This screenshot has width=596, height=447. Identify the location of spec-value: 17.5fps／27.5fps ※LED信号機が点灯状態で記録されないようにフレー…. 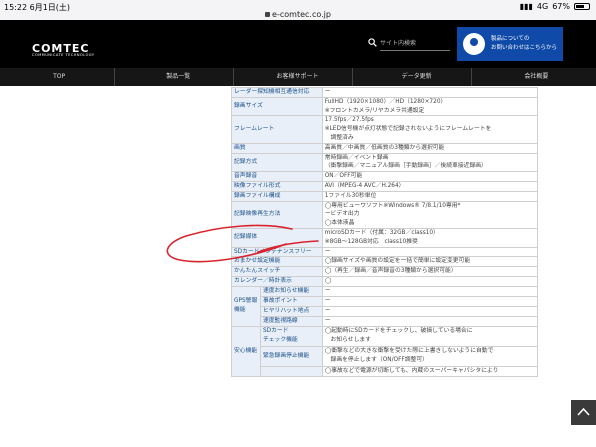
(430, 129).